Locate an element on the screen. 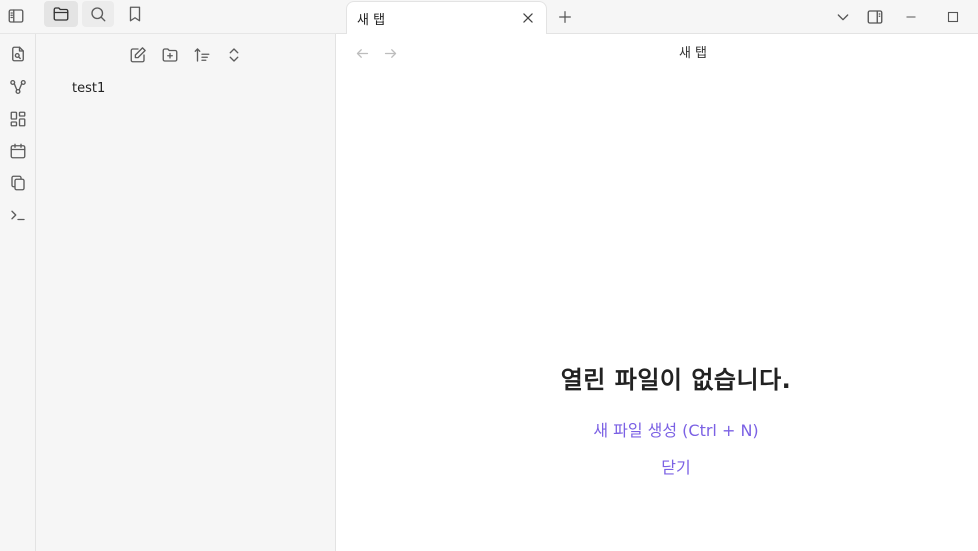 The image size is (978, 551). templates-button is located at coordinates (18, 183).